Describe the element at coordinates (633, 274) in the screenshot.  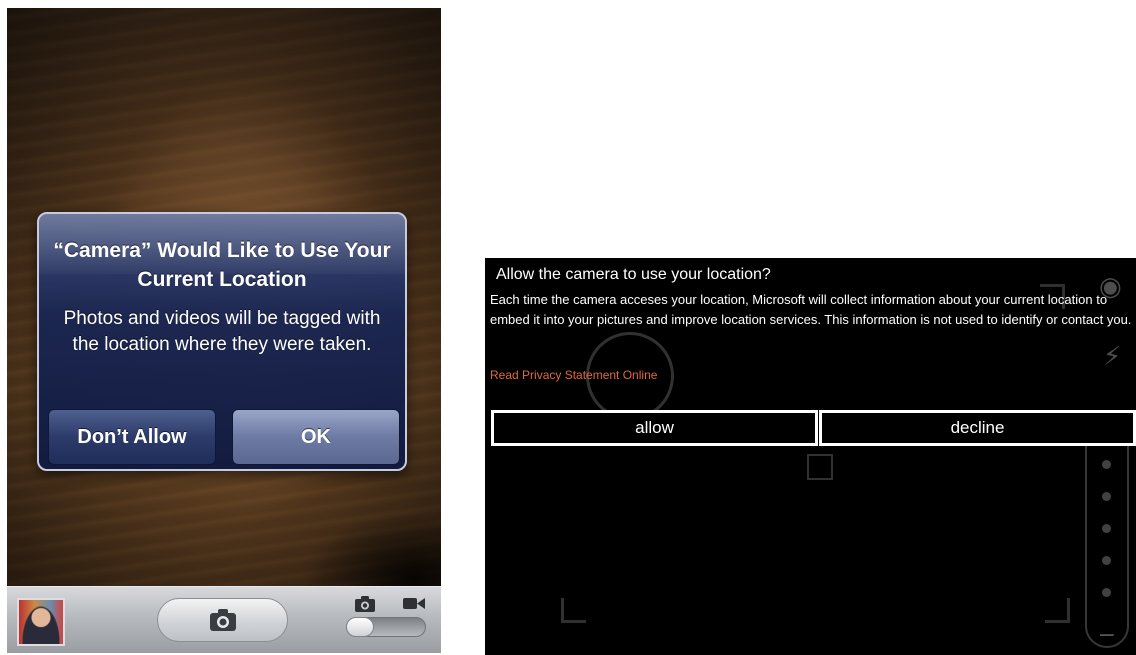
I see `dialog-title: Allow the camera to use your location?` at that location.